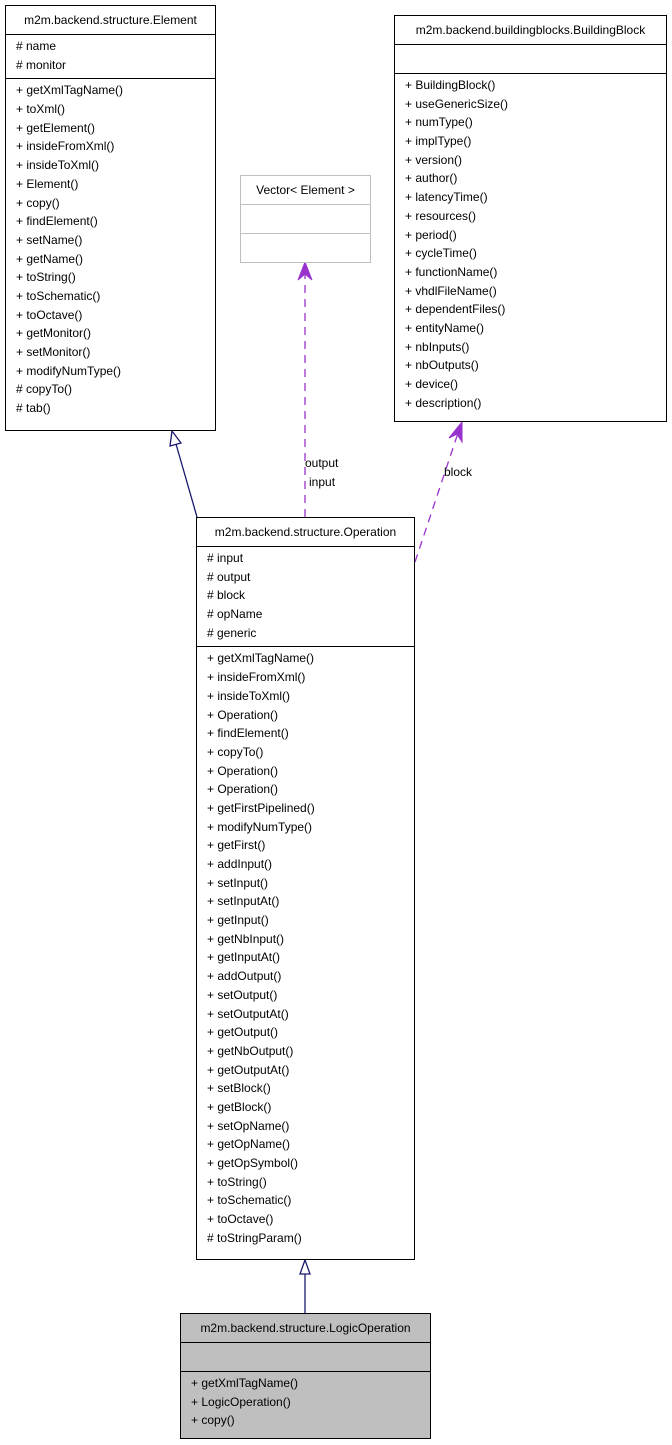 The height and width of the screenshot is (1445, 672). What do you see at coordinates (240, 864) in the screenshot?
I see `class-method: + addInput()` at bounding box center [240, 864].